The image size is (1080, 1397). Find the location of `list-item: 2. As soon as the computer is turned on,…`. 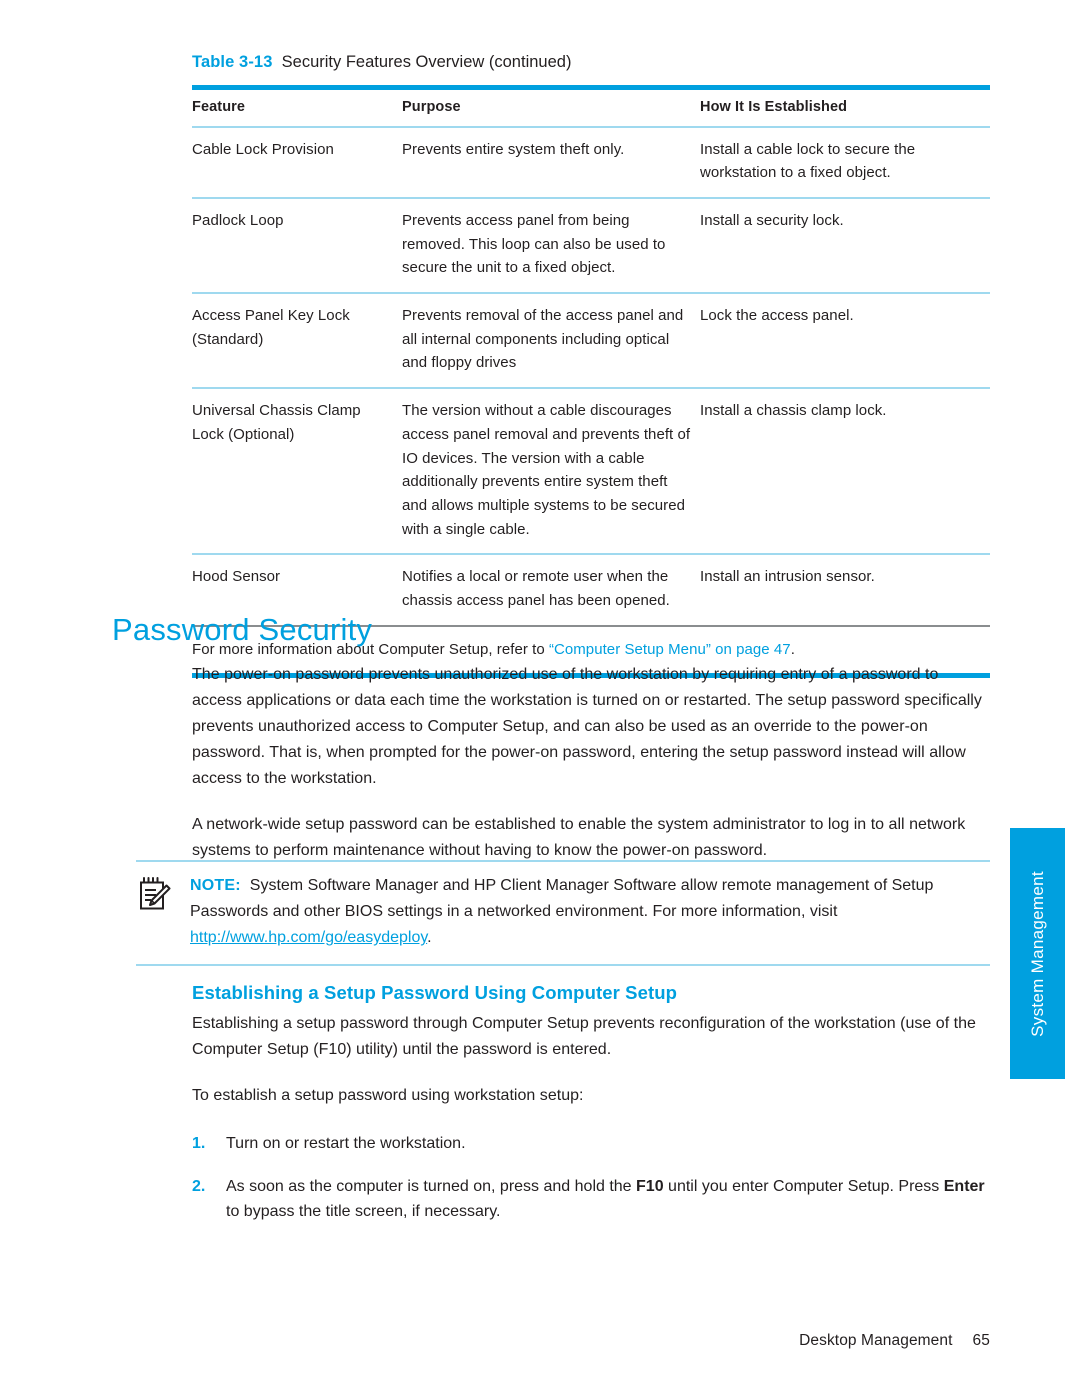

list-item: 2. As soon as the computer is turned on,… is located at coordinates (591, 1199).